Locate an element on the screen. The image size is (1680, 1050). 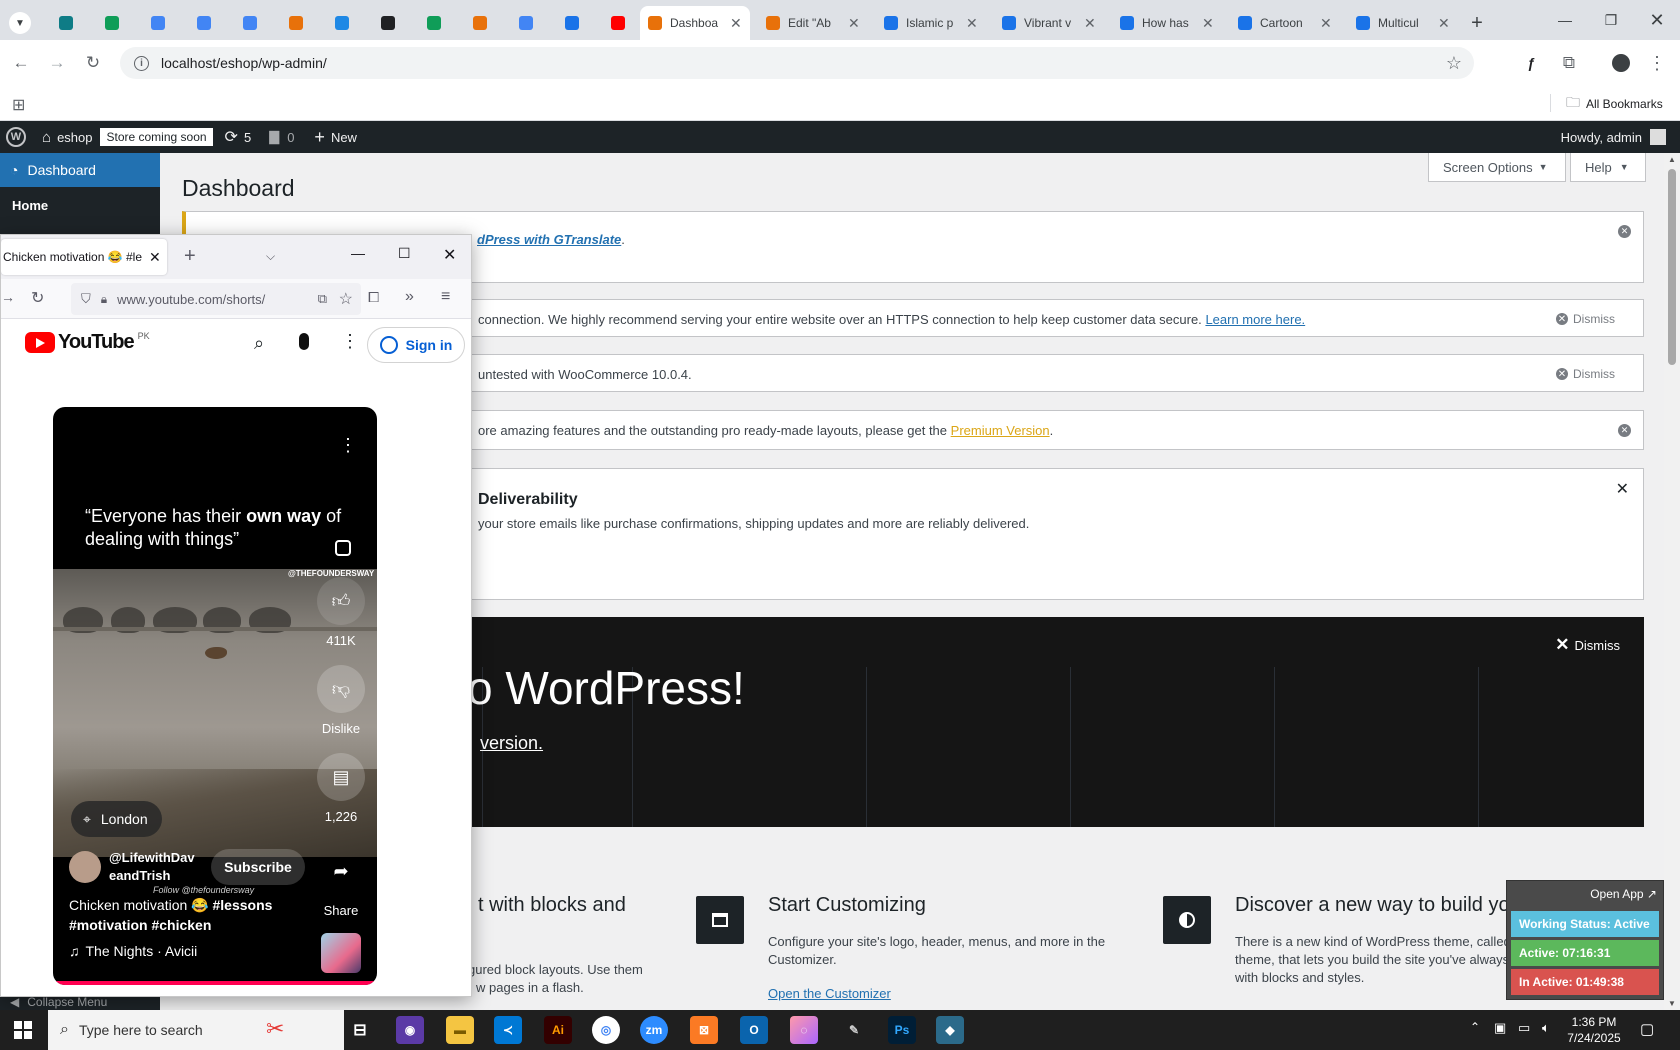
apps-grid-icon: ⊞ is located at coordinates (18, 105).